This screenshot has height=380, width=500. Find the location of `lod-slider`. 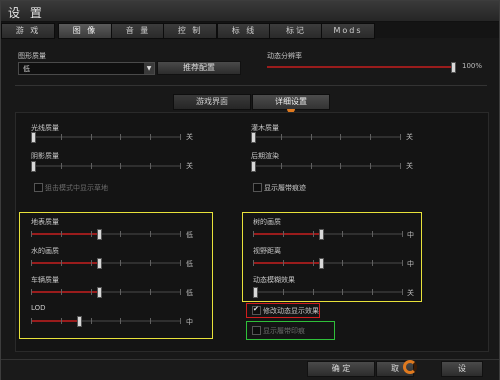

lod-slider is located at coordinates (106, 321).